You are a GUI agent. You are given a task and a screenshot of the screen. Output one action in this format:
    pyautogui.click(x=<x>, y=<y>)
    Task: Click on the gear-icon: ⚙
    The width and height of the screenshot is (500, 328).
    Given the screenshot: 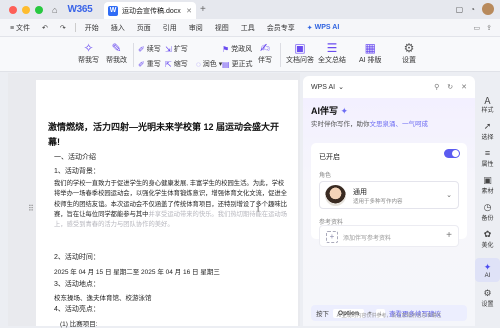 What is the action you would take?
    pyautogui.click(x=409, y=48)
    